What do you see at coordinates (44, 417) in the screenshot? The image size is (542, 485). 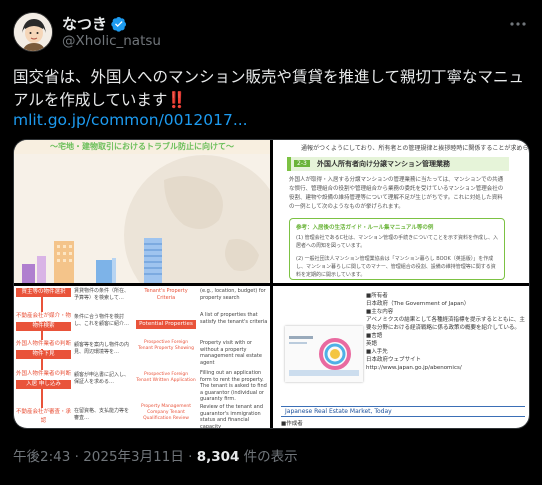 I see `flow-label-7: 不動産会社が審査・承認` at bounding box center [44, 417].